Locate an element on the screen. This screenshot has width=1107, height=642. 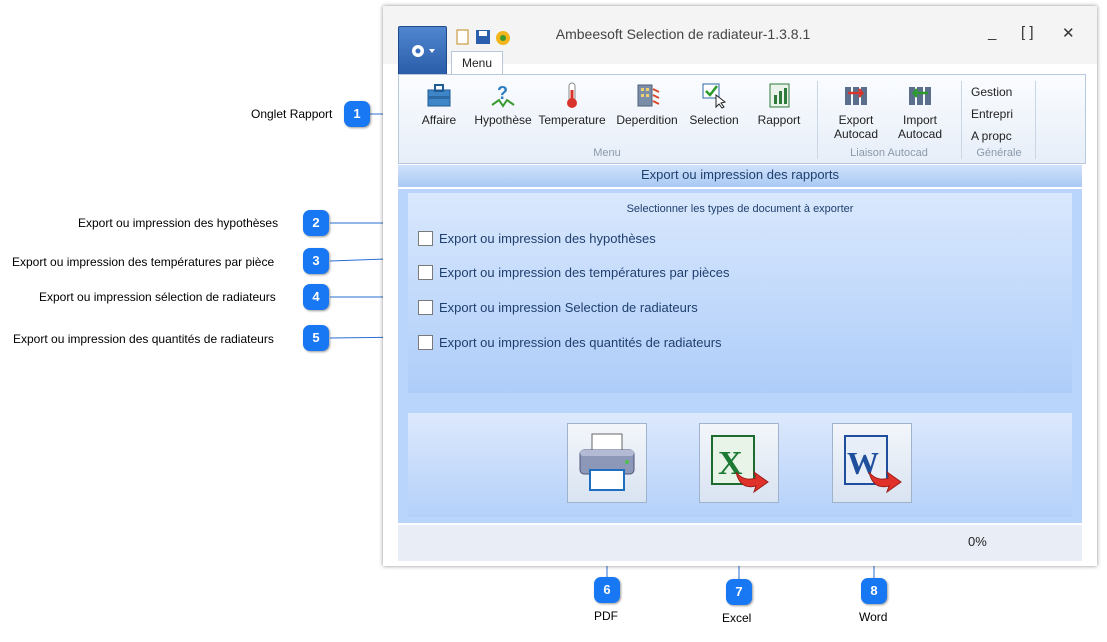
callout-6: 6 is located at coordinates (607, 590).